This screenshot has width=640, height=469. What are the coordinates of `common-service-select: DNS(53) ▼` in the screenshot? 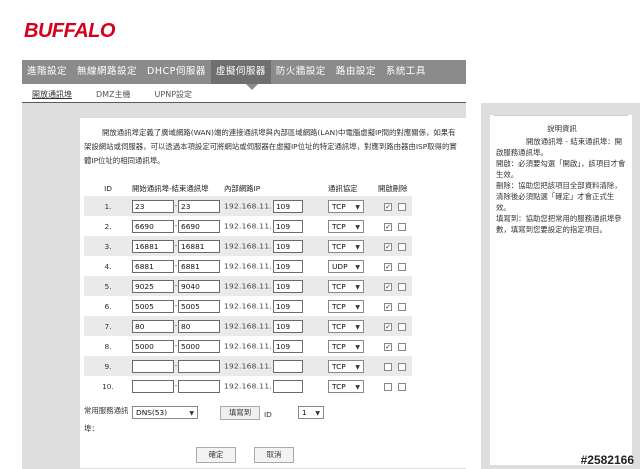 It's located at (165, 412).